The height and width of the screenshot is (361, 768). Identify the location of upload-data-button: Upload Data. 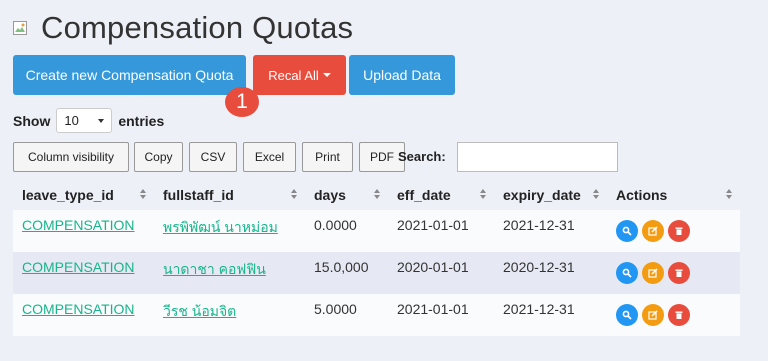
(402, 75).